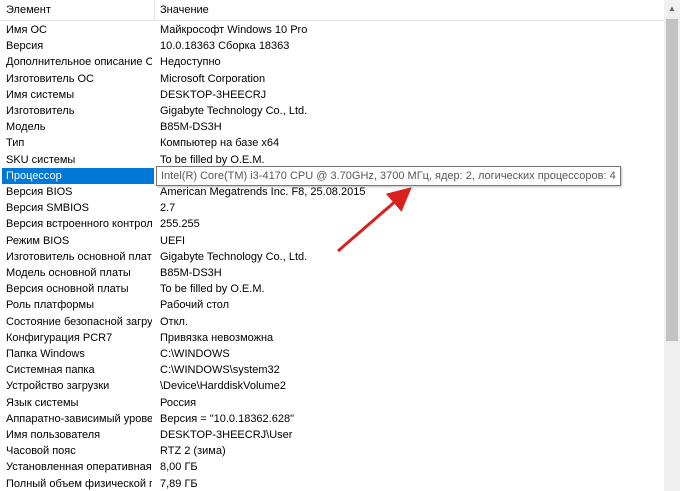  What do you see at coordinates (220, 370) in the screenshot?
I see `row-value: C:\WINDOWS\system32` at bounding box center [220, 370].